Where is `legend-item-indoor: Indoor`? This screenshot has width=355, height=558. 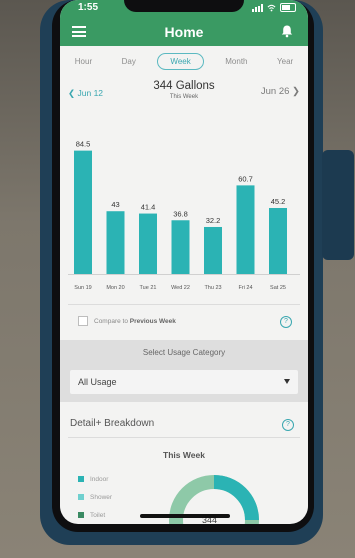
legend-item-indoor: Indoor is located at coordinates (95, 479).